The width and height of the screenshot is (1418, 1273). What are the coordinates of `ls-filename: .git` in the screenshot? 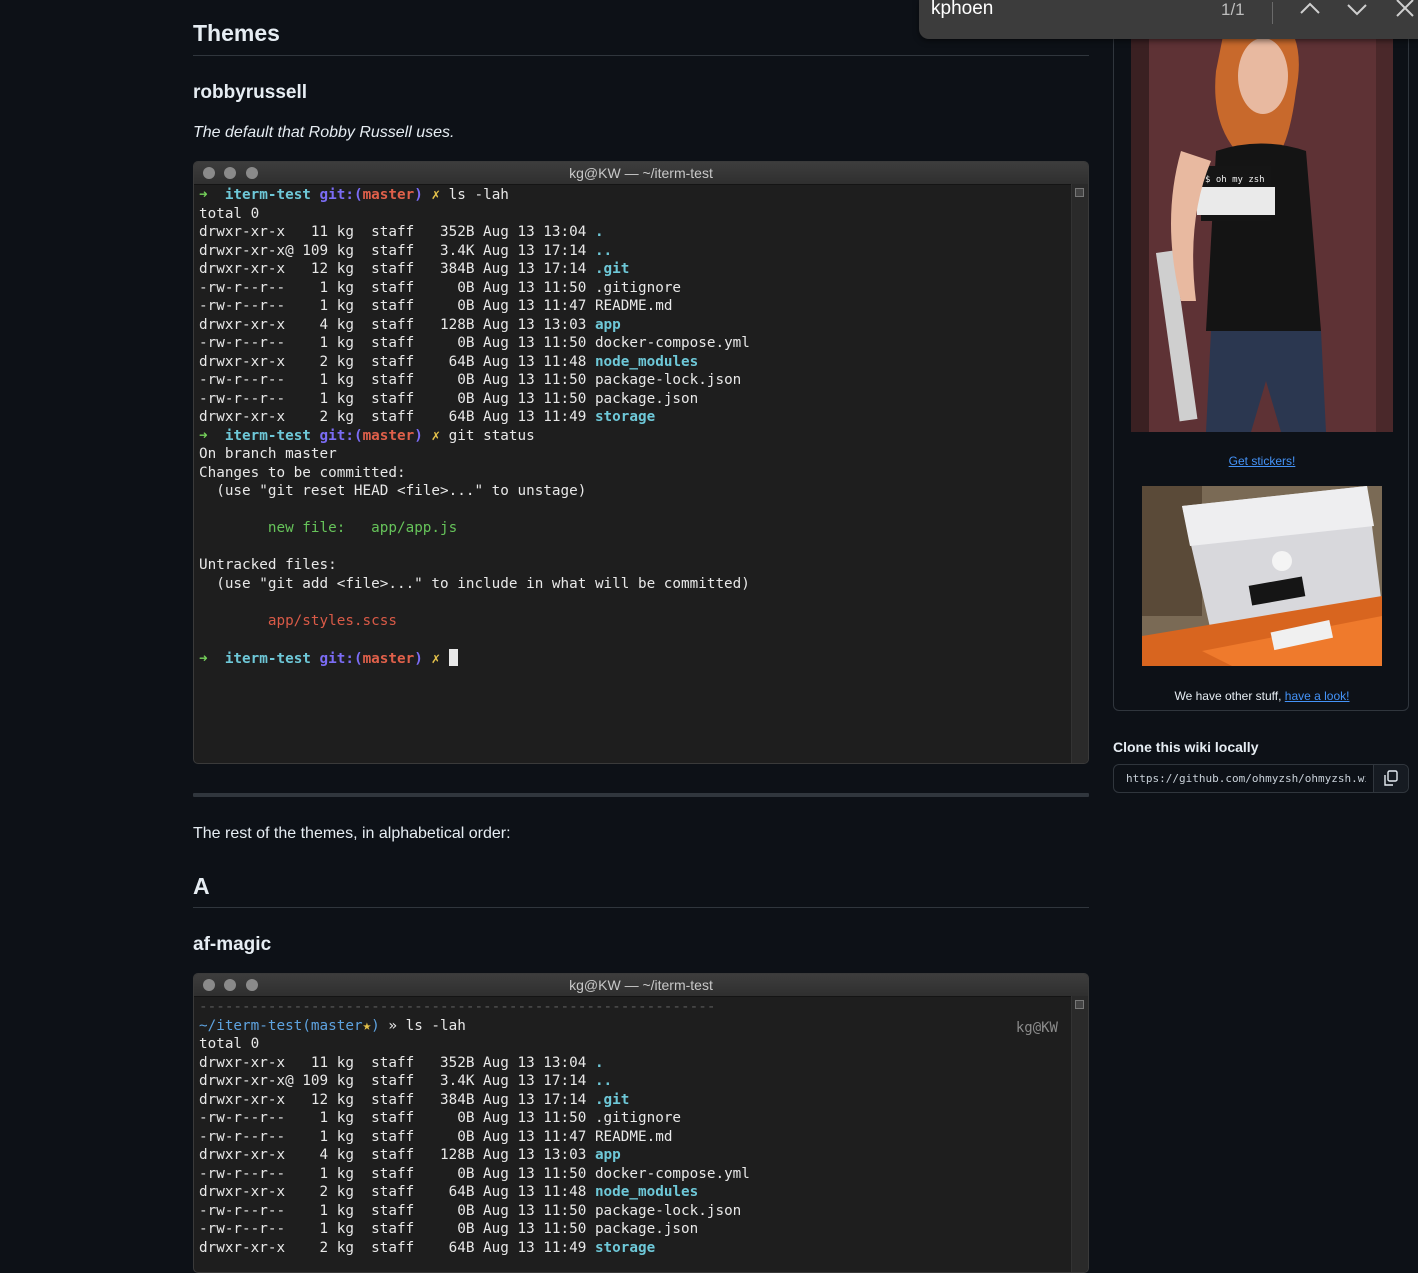 It's located at (612, 269).